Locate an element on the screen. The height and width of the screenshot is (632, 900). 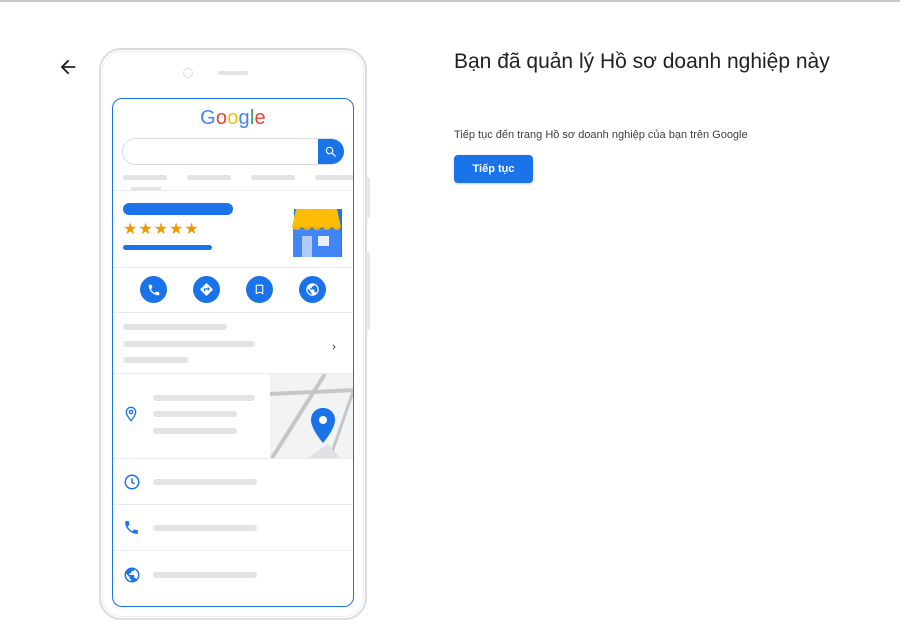
map-thumbnail is located at coordinates (311, 416).